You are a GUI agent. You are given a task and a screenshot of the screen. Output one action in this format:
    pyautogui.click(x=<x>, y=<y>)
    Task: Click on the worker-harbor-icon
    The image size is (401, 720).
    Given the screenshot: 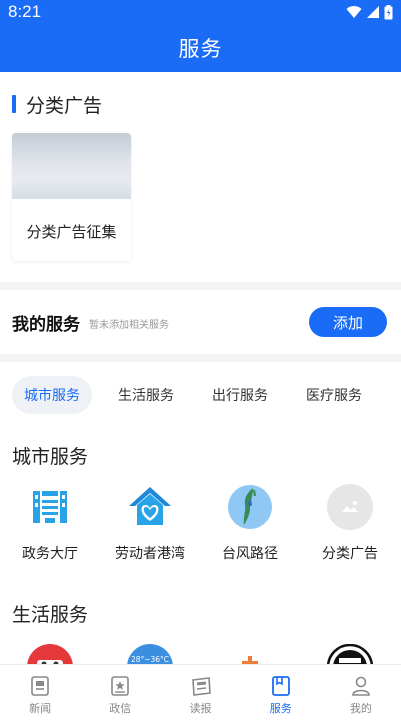 What is the action you would take?
    pyautogui.click(x=150, y=507)
    